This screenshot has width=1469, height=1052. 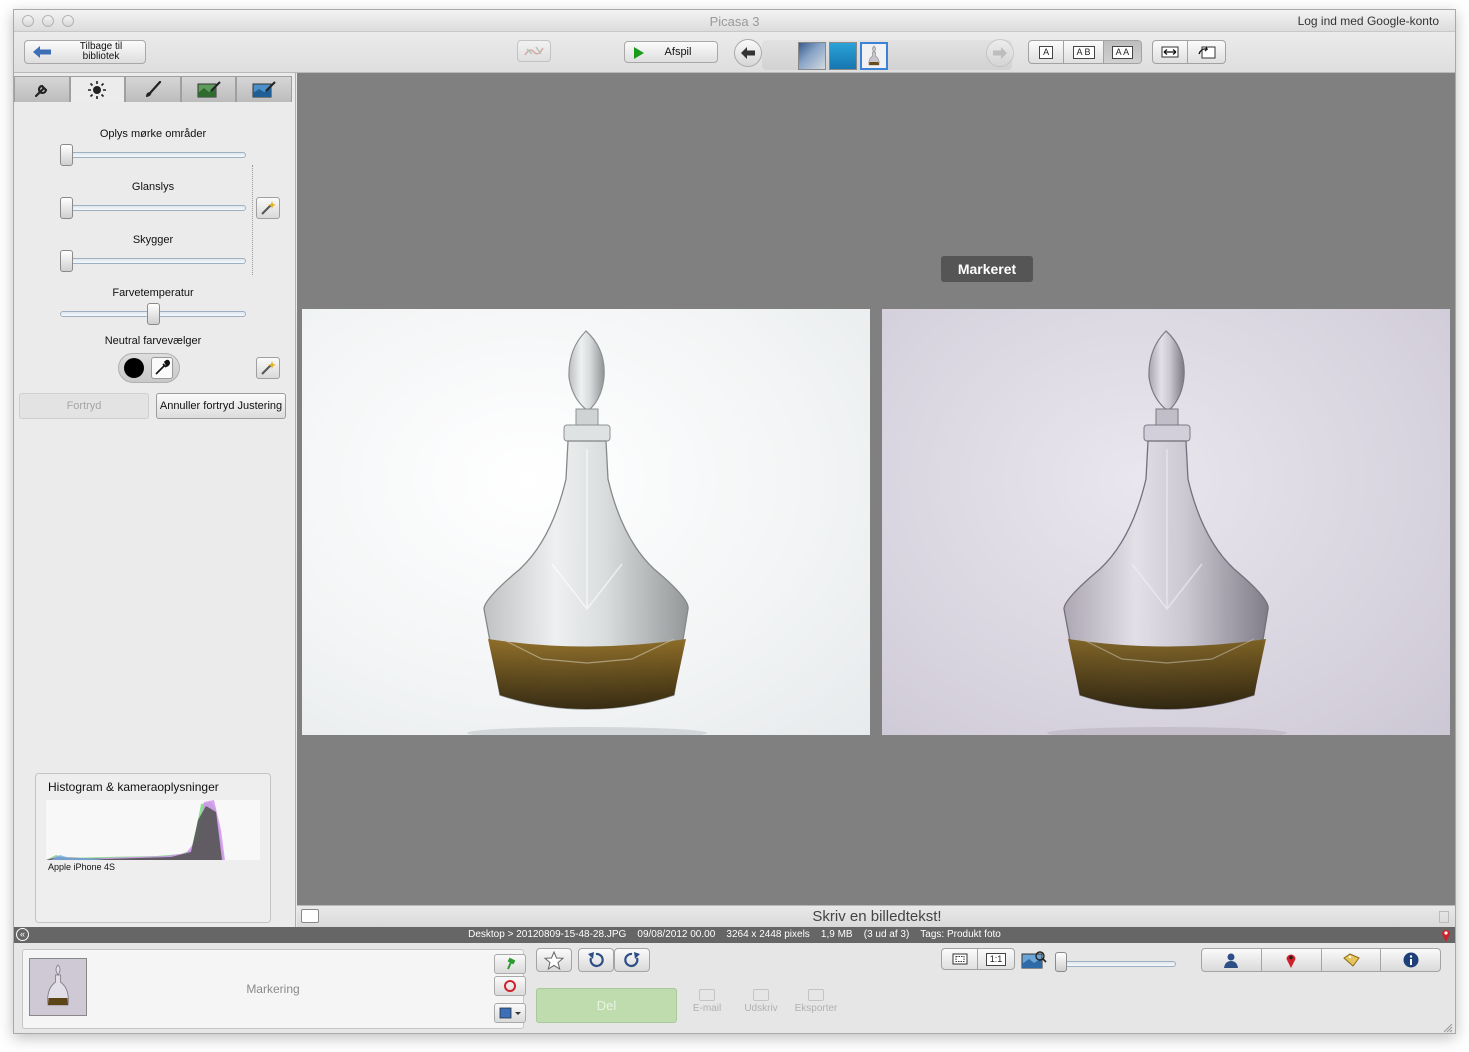 I want to click on layout-before-after-label: A A, so click(x=1122, y=52).